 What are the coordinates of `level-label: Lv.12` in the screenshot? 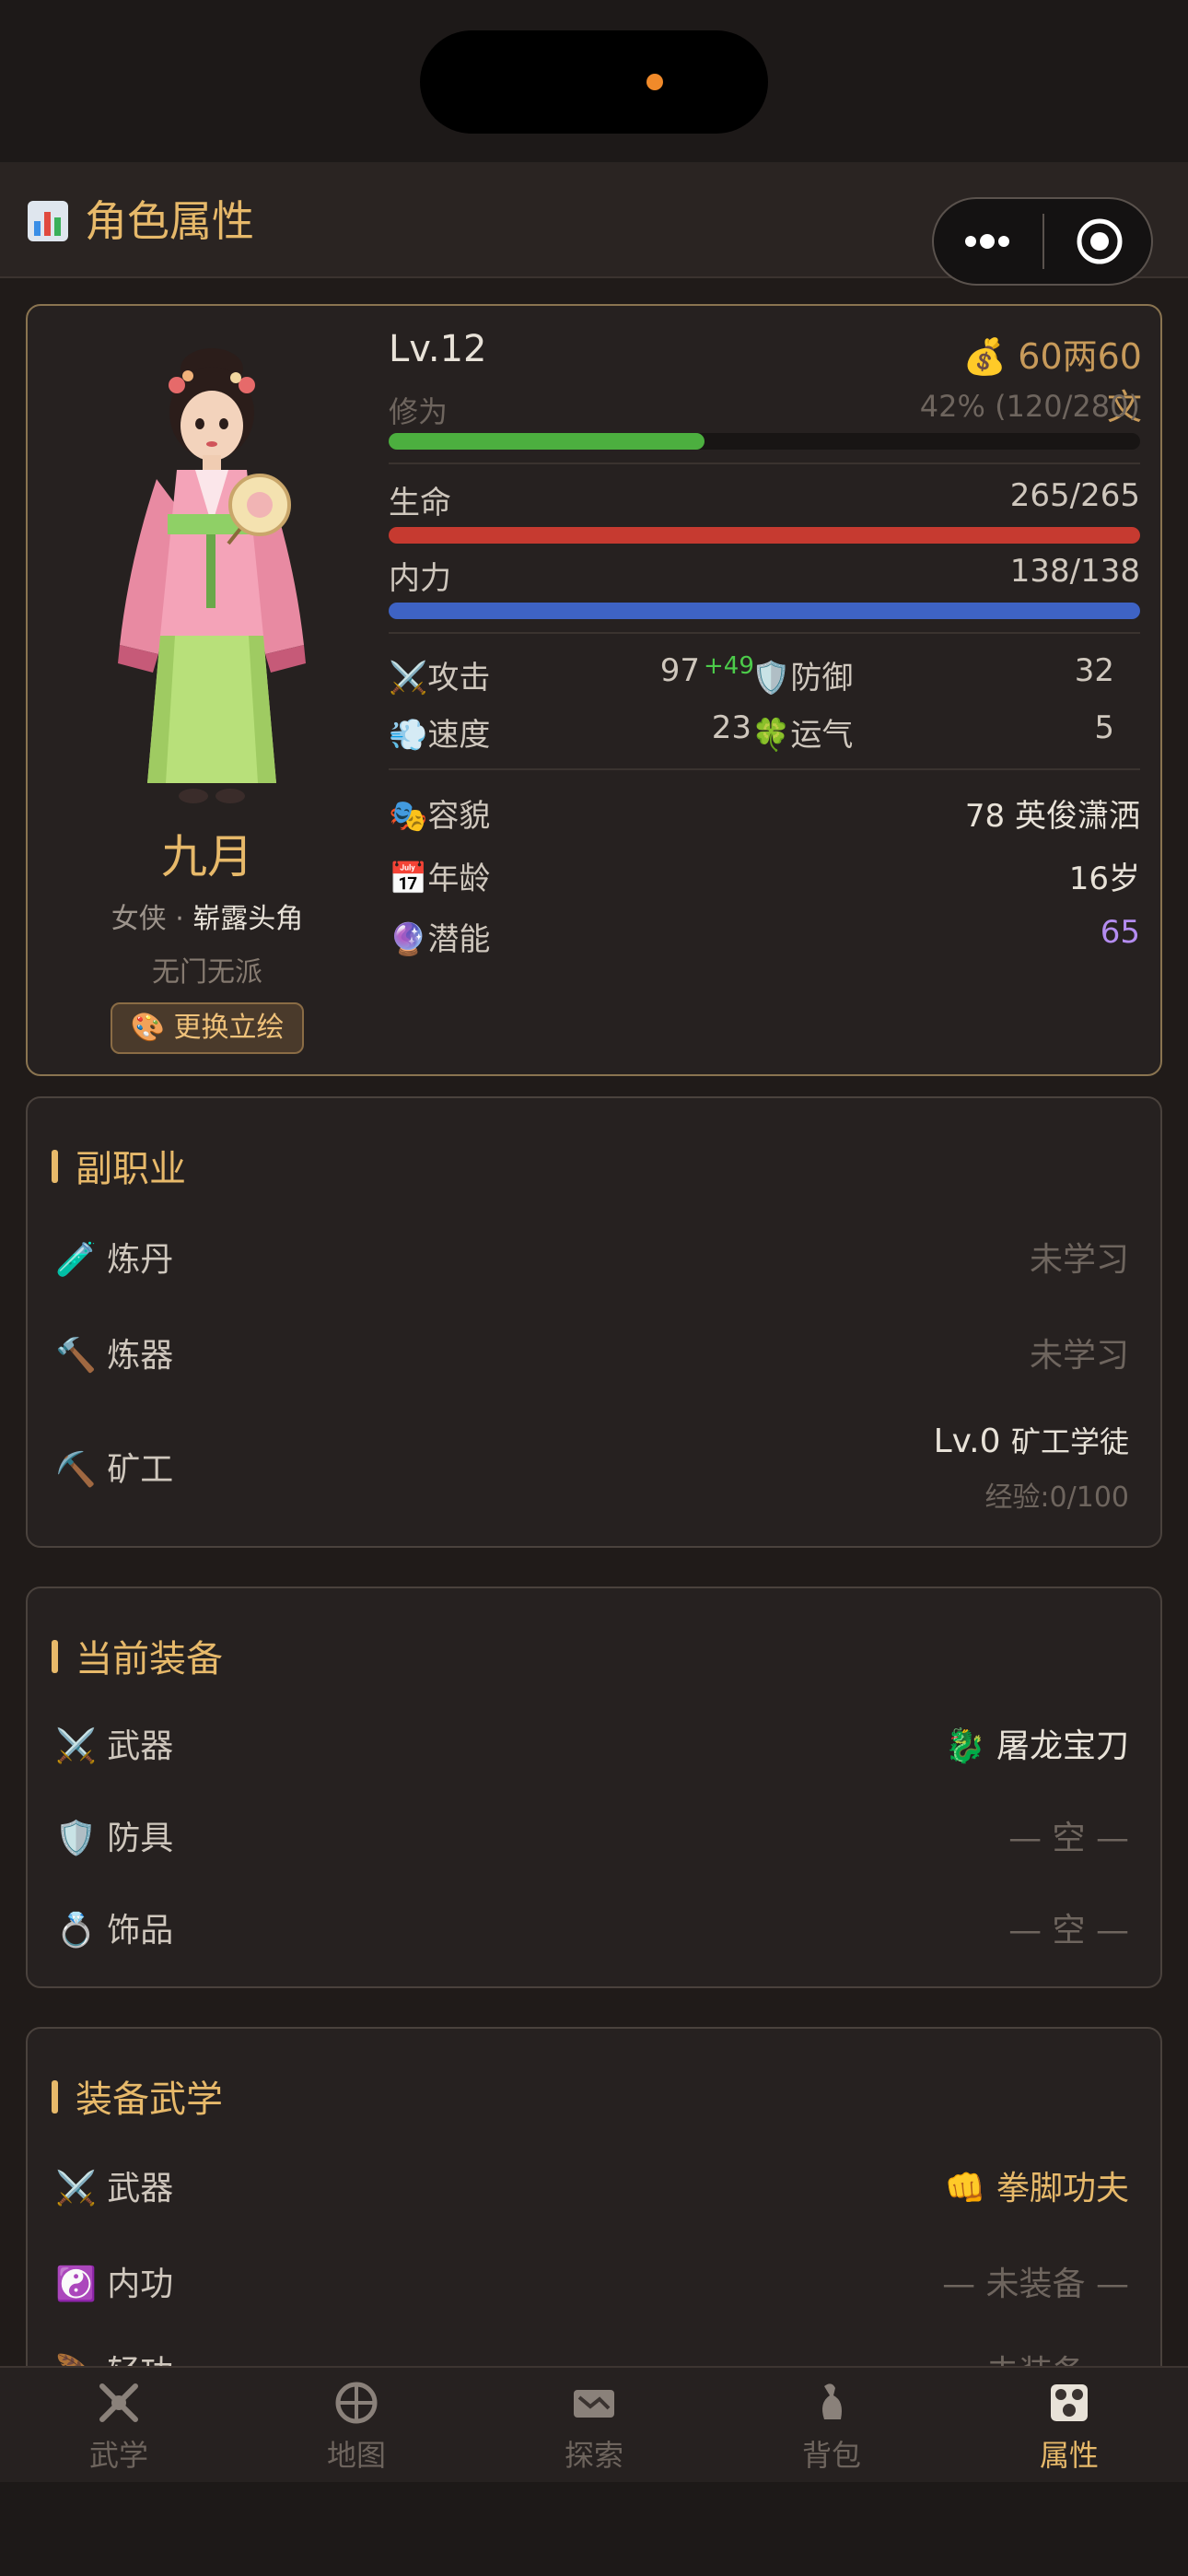 It's located at (438, 349).